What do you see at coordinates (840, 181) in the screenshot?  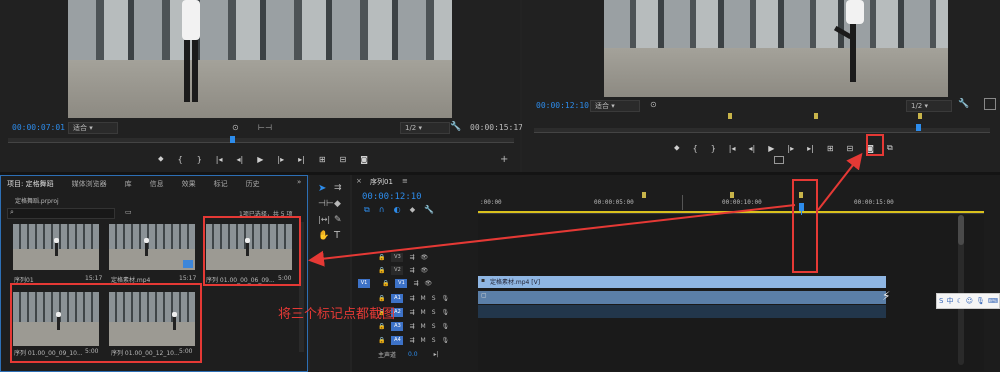 I see `annotation-arrow-to-export` at bounding box center [840, 181].